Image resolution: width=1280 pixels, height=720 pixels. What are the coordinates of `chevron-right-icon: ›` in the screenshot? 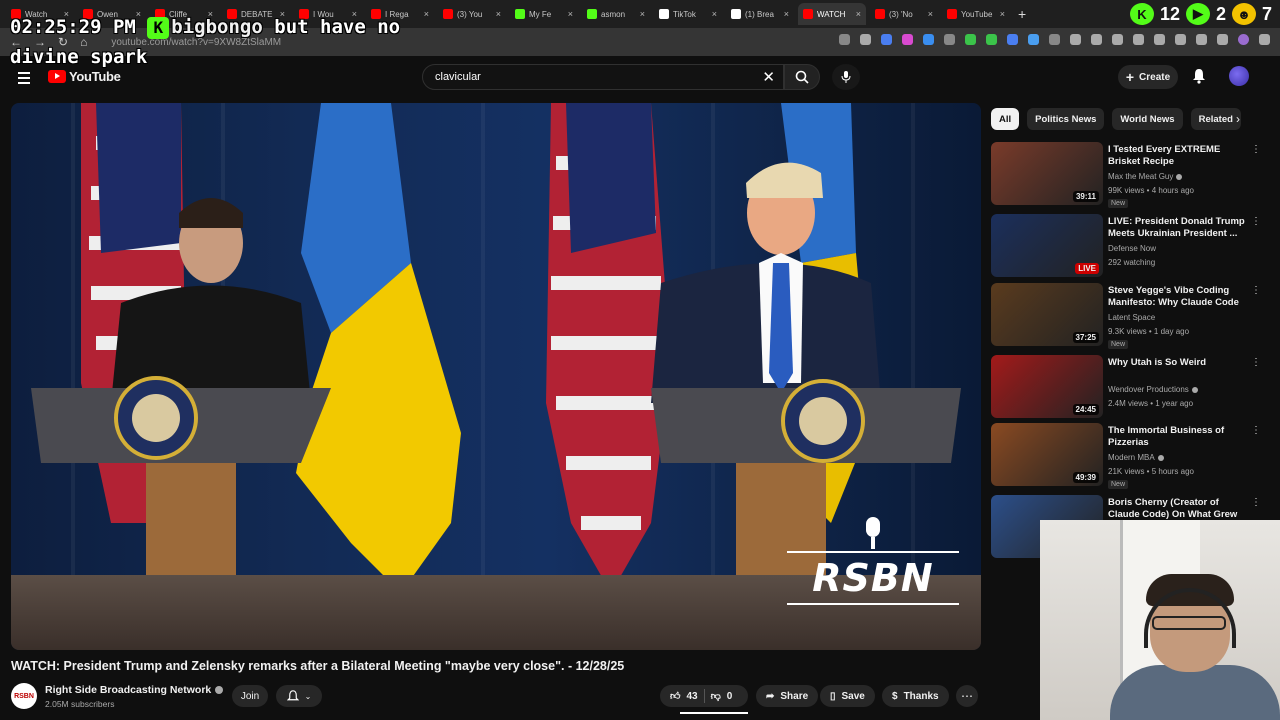 It's located at (1238, 119).